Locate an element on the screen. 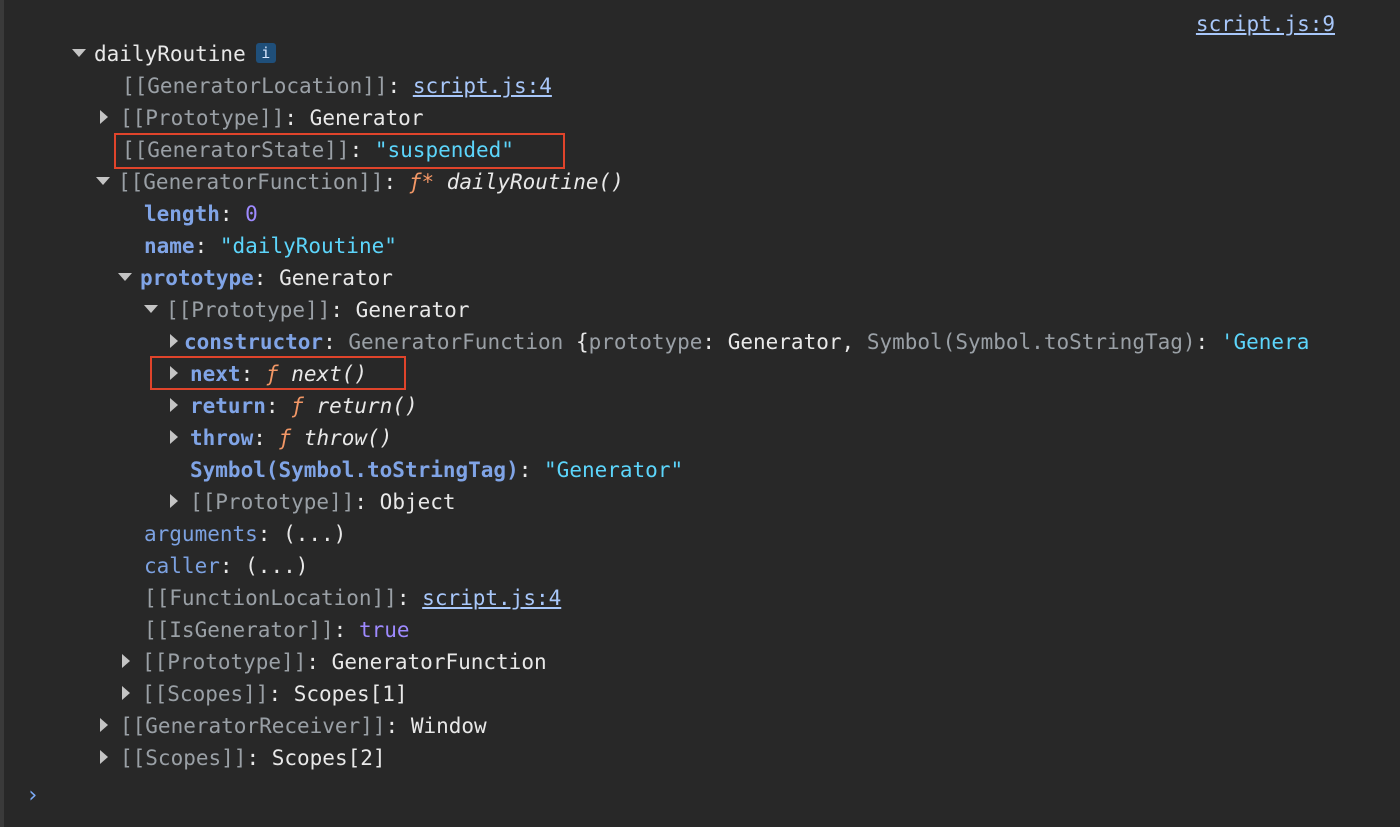 This screenshot has height=827, width=1400. function-signature: return() is located at coordinates (367, 406).